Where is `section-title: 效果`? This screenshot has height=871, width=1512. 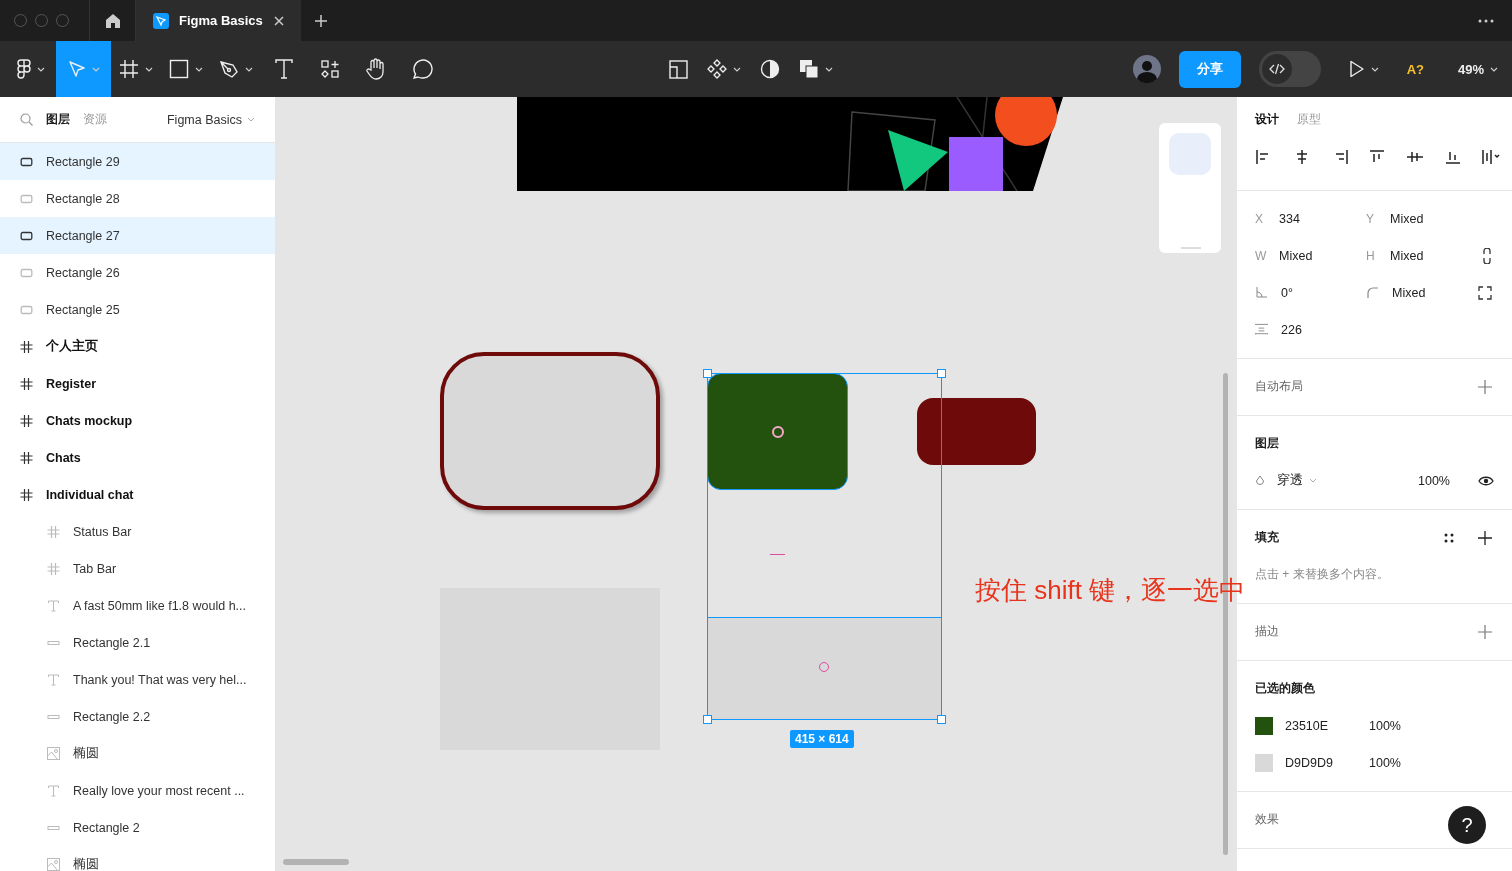 section-title: 效果 is located at coordinates (1267, 819).